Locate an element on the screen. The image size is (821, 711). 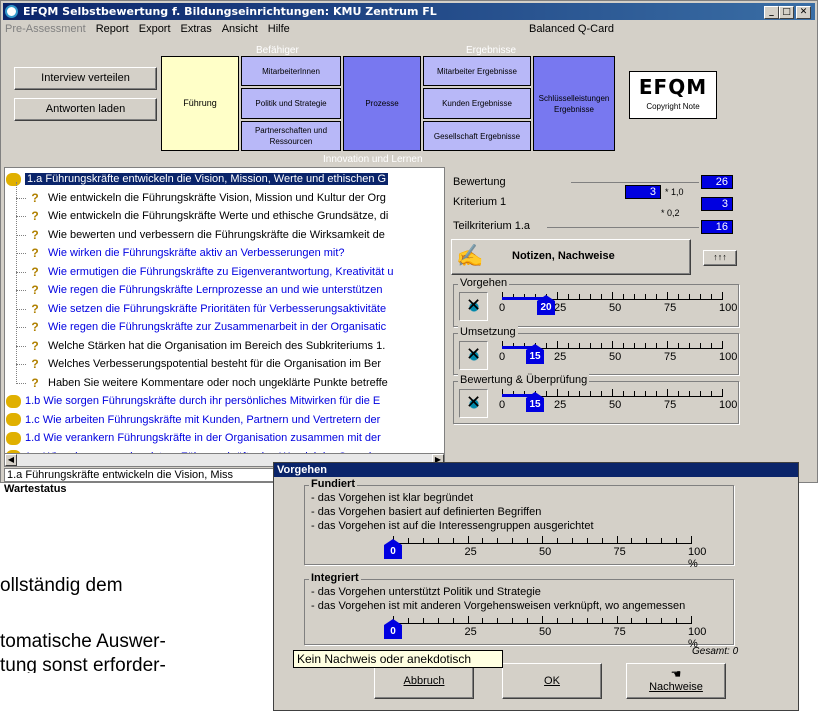
menu-export: Export is located at coordinates (155, 31).